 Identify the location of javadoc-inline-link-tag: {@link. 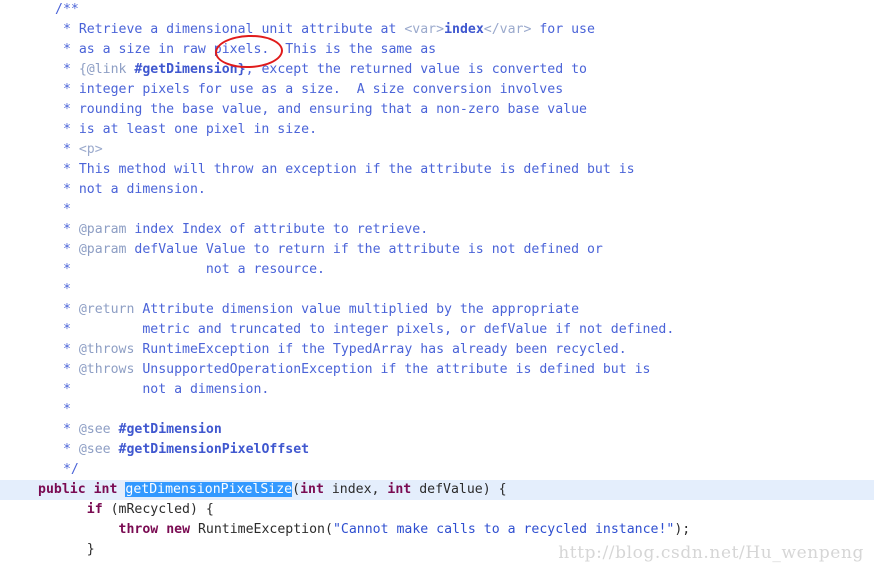
(106, 69).